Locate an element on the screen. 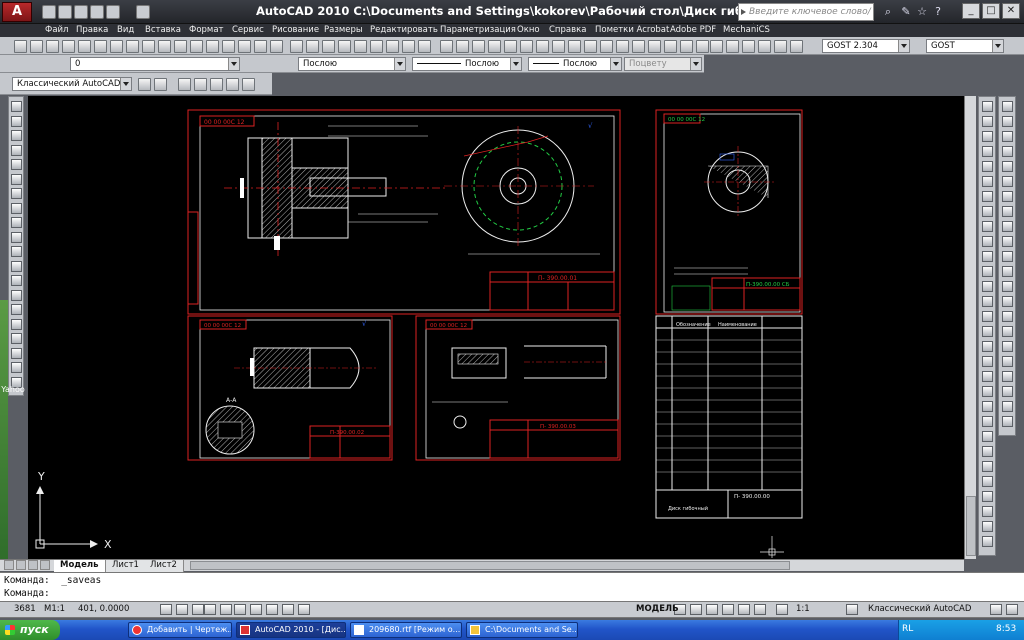 Image resolution: width=1024 pixels, height=640 pixels. mechanics-tool-8-icon is located at coordinates (1007, 211).